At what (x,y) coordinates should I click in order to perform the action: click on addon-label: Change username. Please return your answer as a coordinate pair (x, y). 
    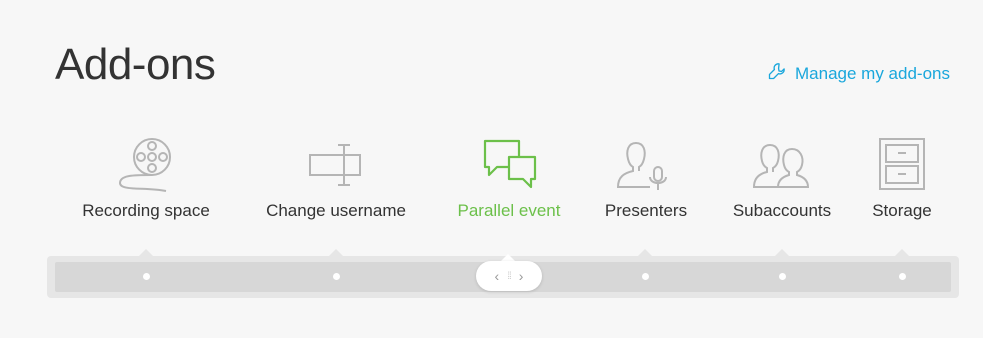
    Looking at the image, I should click on (336, 210).